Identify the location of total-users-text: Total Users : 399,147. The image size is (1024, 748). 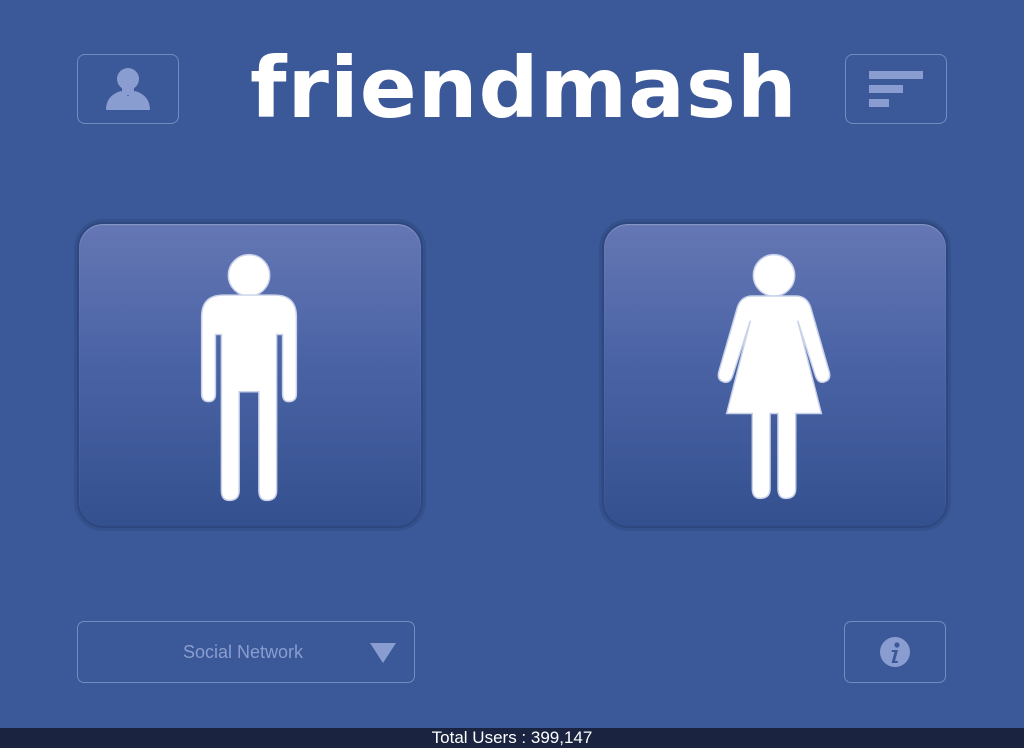
(512, 737).